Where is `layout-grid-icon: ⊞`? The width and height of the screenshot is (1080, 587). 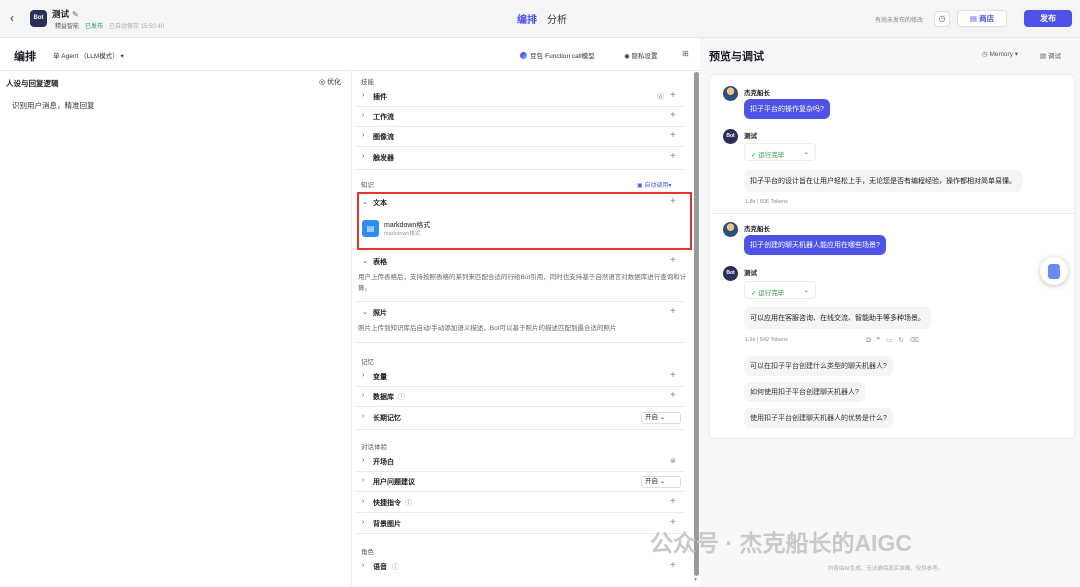
layout-grid-icon: ⊞ is located at coordinates (685, 53).